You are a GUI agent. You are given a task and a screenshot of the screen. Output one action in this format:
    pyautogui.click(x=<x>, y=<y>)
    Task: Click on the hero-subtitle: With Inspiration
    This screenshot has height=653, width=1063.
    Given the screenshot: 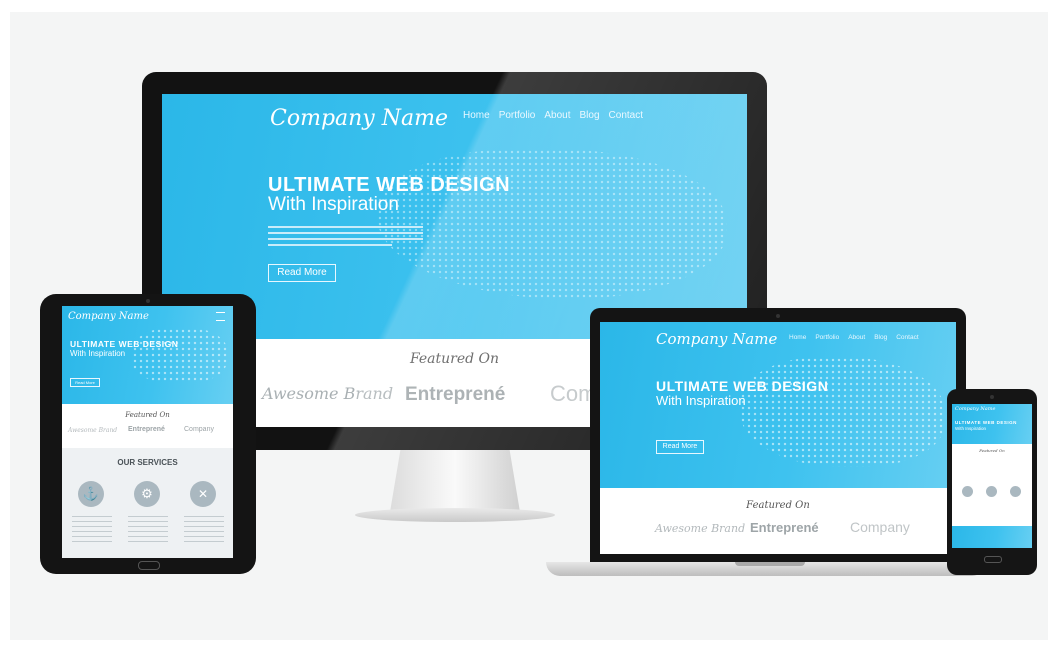 What is the action you would take?
    pyautogui.click(x=333, y=204)
    